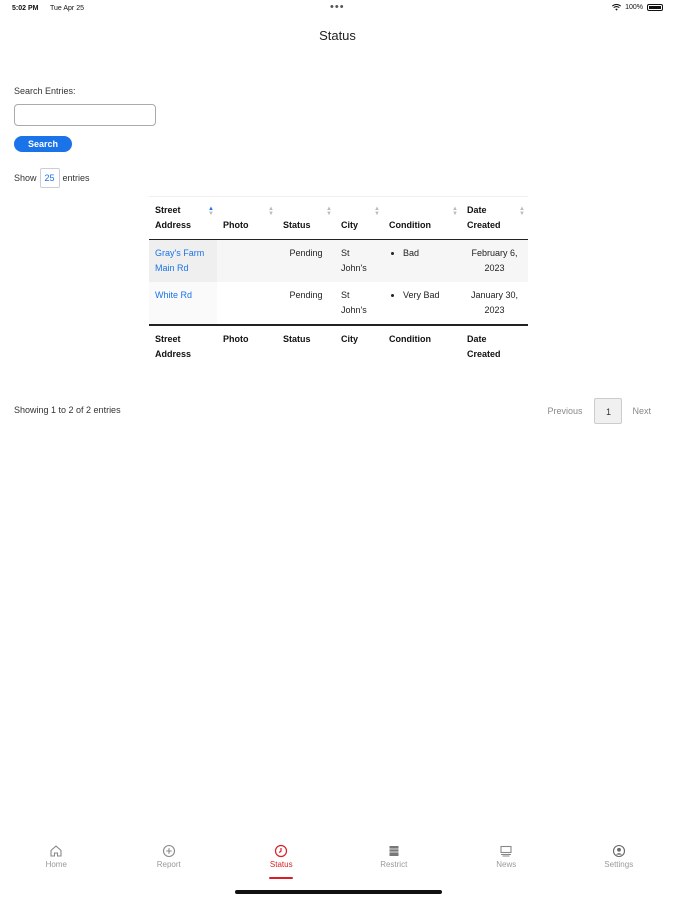 The height and width of the screenshot is (900, 675). Describe the element at coordinates (45, 91) in the screenshot. I see `search-label: Search Entries:` at that location.